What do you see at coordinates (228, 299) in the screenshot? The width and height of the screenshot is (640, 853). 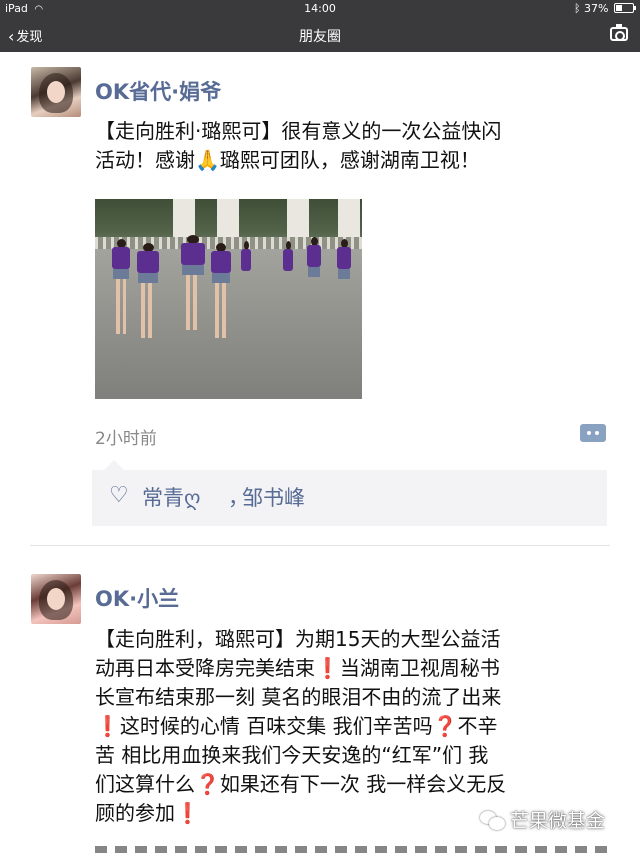 I see `post-photo` at bounding box center [228, 299].